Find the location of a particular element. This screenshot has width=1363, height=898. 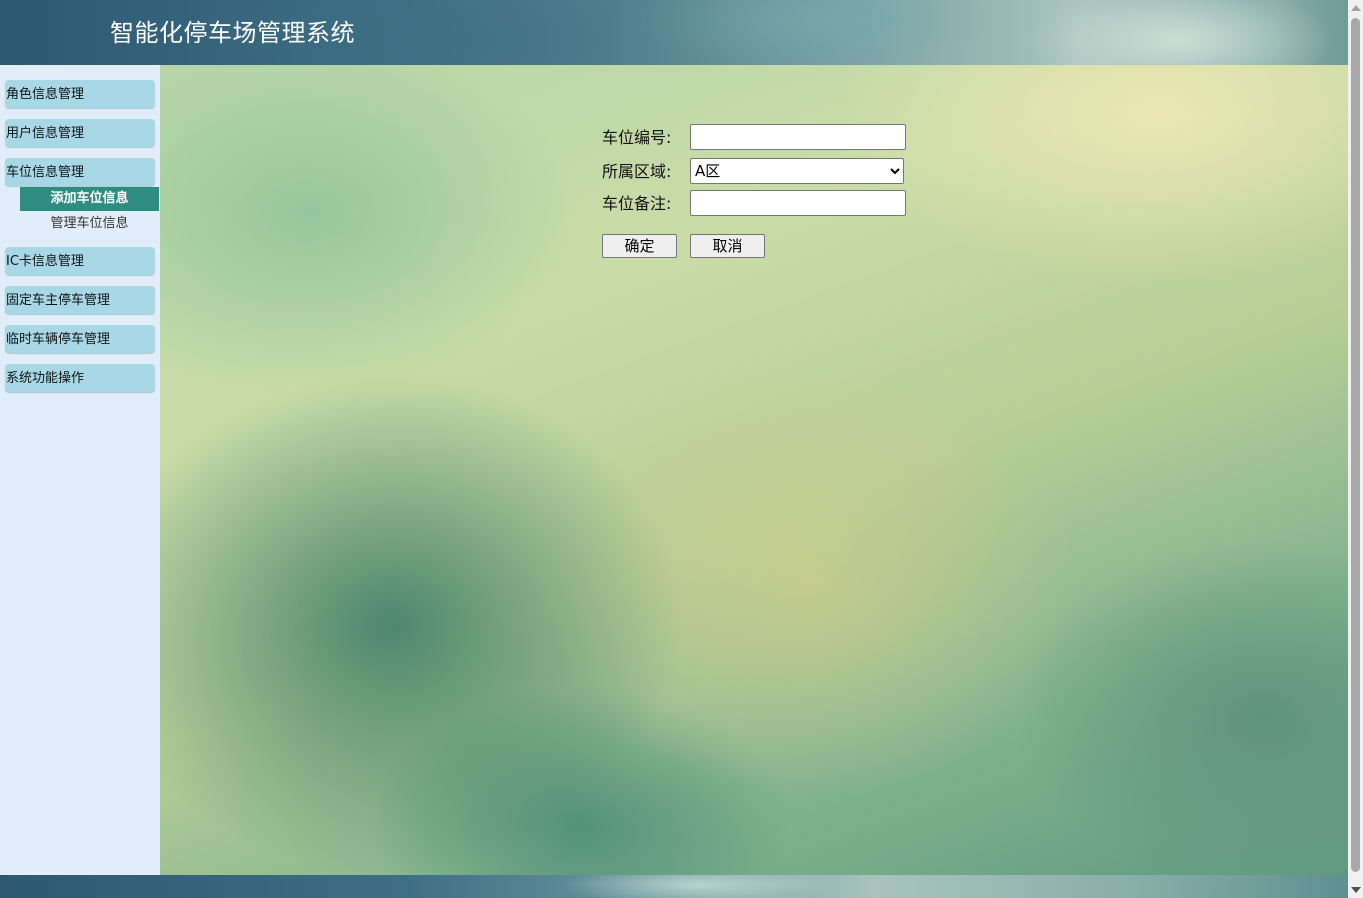

menu-fixed-owner-parking: 固定车主停车管理 is located at coordinates (80, 300).